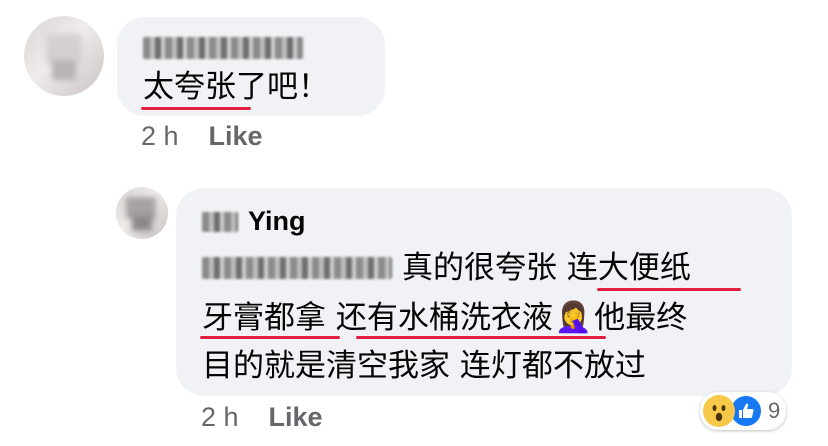 The image size is (828, 446). I want to click on reply-meta: 2 h Like, so click(262, 417).